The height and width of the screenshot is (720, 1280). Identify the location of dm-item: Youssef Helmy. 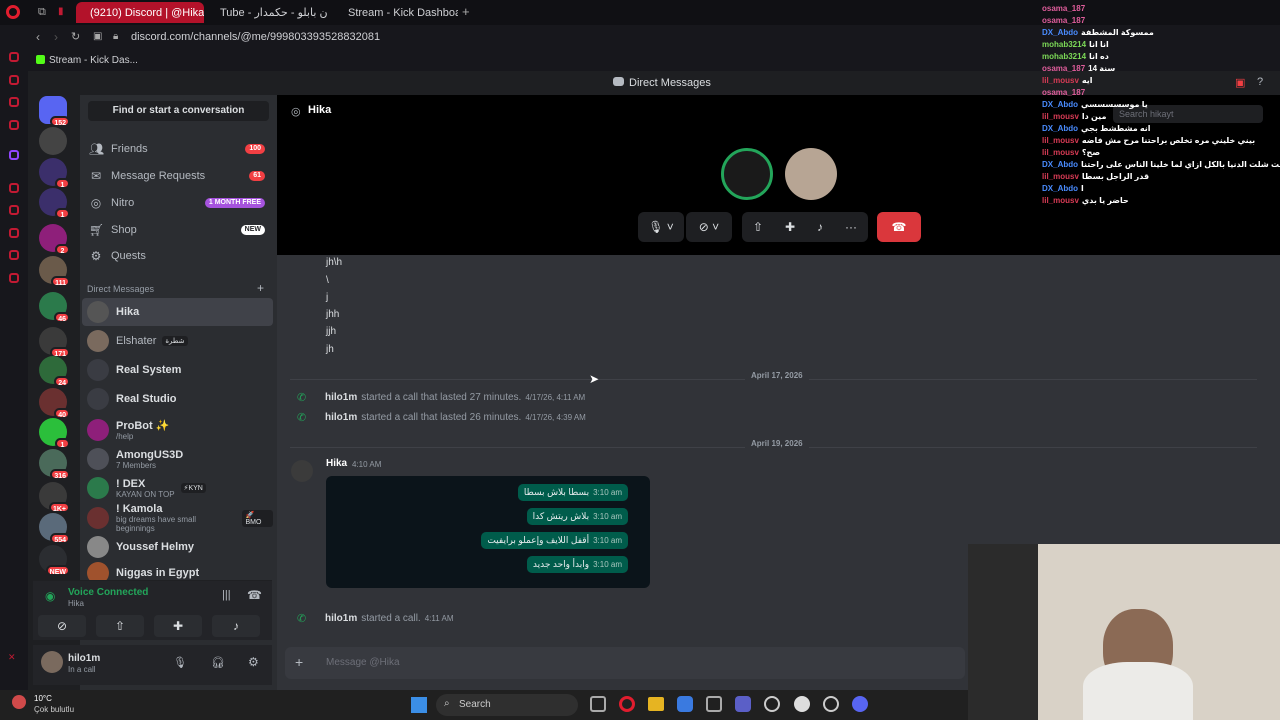
(177, 547).